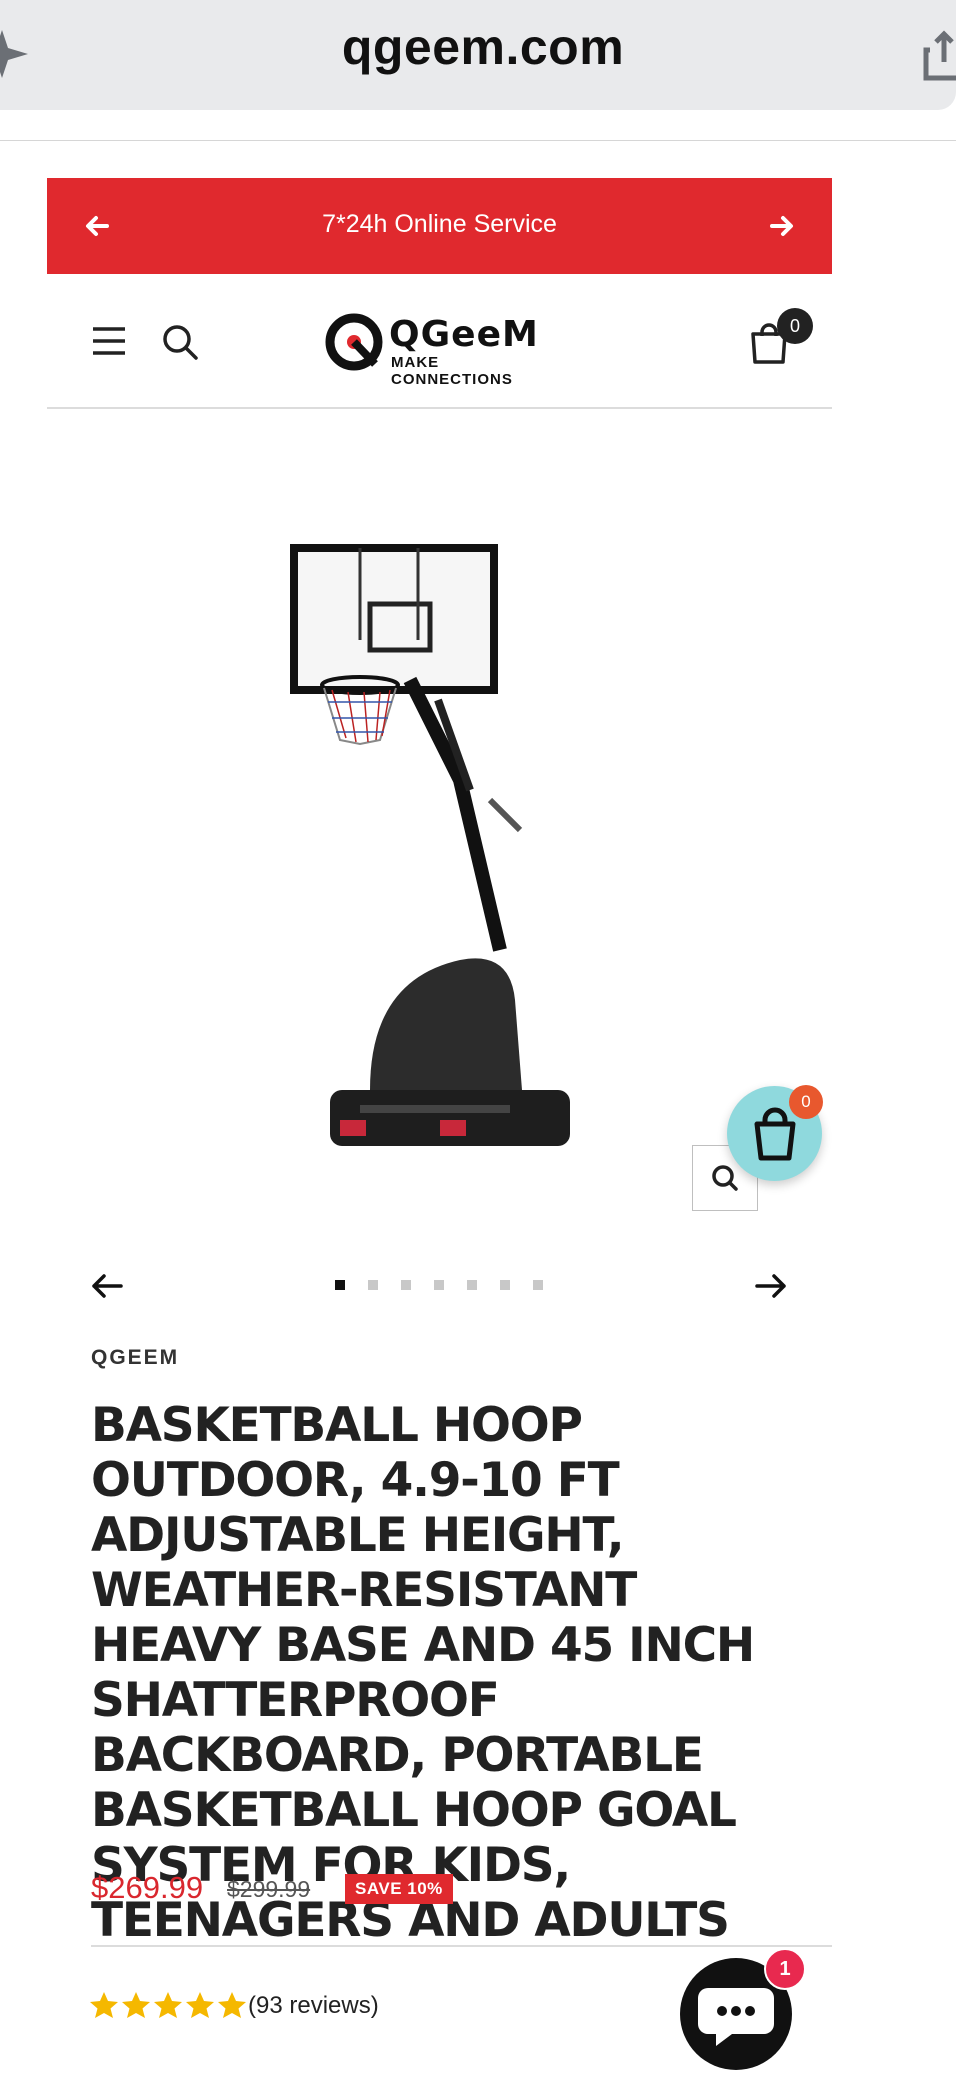 The height and width of the screenshot is (2075, 956). I want to click on product-vendor: QGEEM, so click(135, 1358).